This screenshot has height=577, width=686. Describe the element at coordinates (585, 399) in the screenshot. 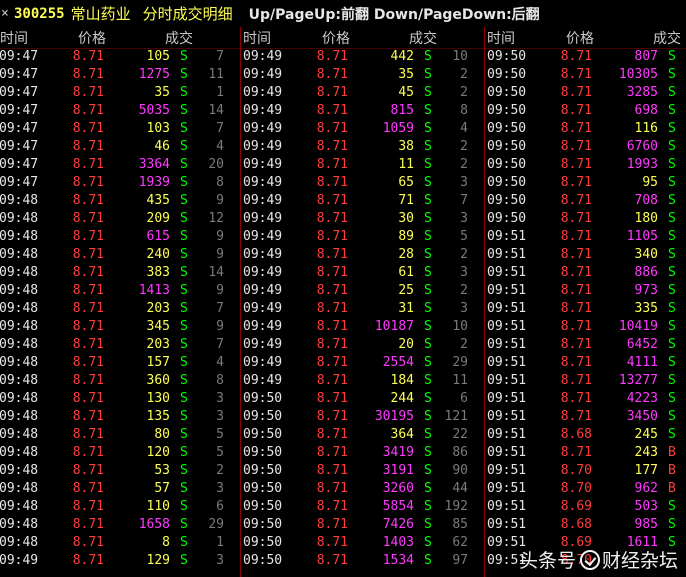

I see `trade-row: 09:51 8.71 4223 S` at that location.